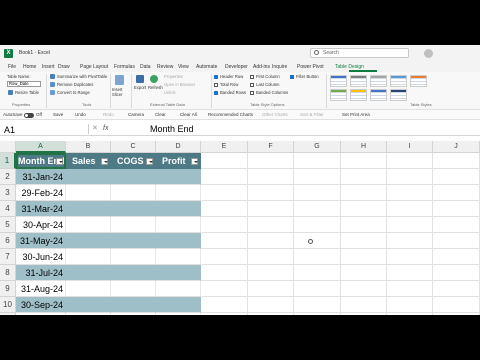  I want to click on cell-a7: 30-Jun-24, so click(41, 257).